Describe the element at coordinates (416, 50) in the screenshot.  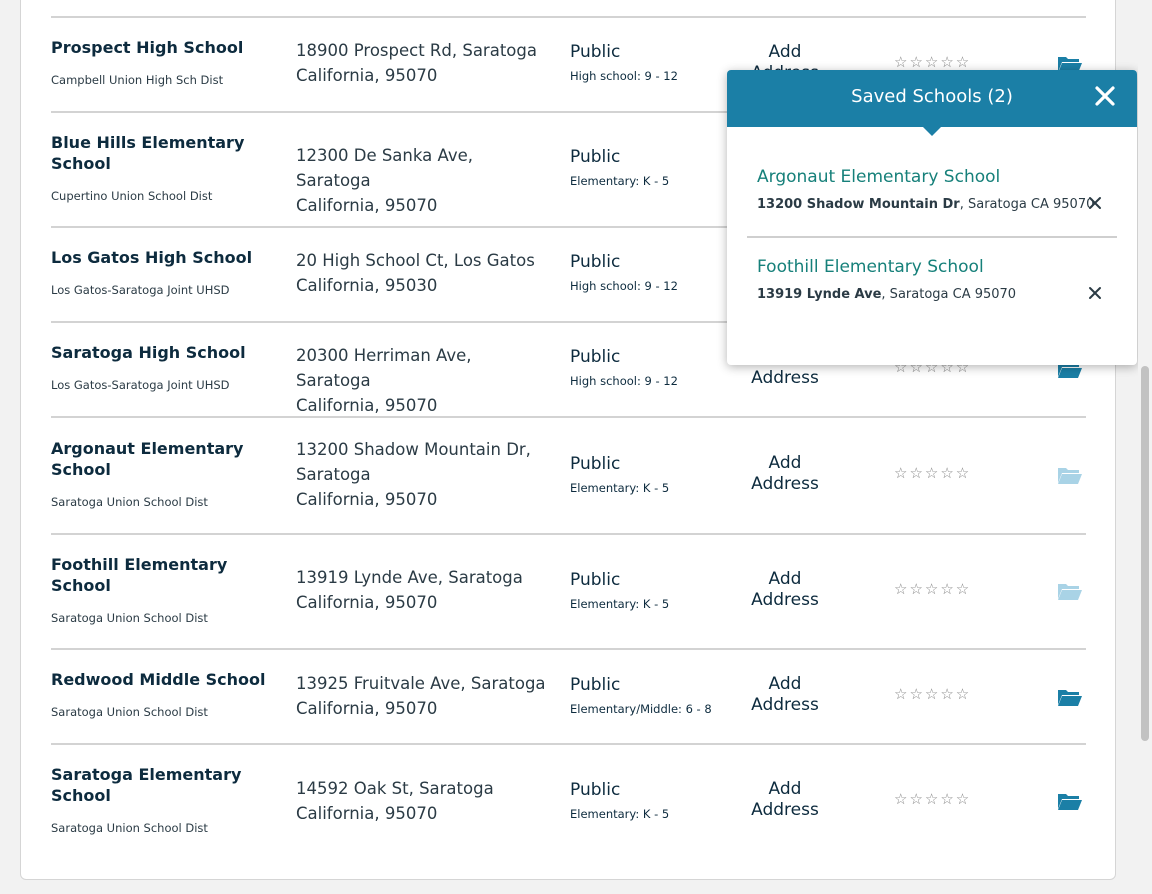
I see `address-line: 18900 Prospect Rd, Saratoga` at that location.